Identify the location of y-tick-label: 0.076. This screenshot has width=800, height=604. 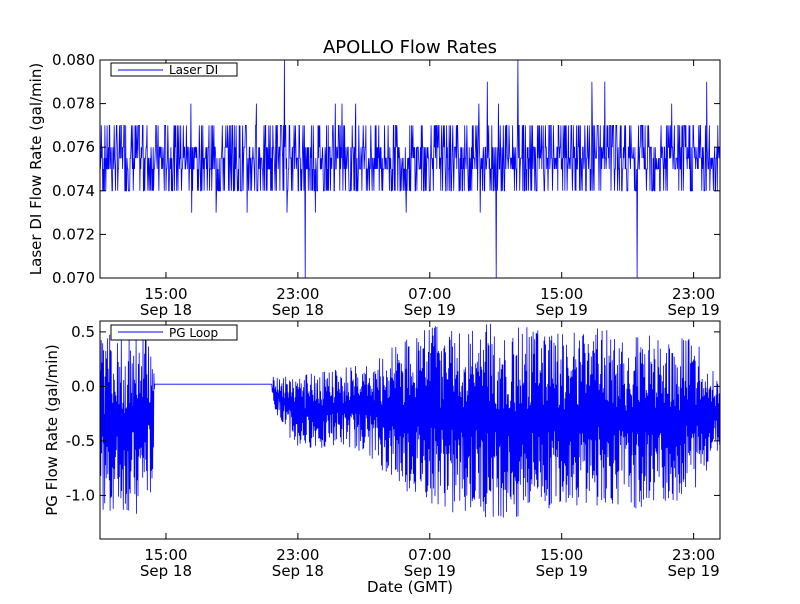
(73, 147).